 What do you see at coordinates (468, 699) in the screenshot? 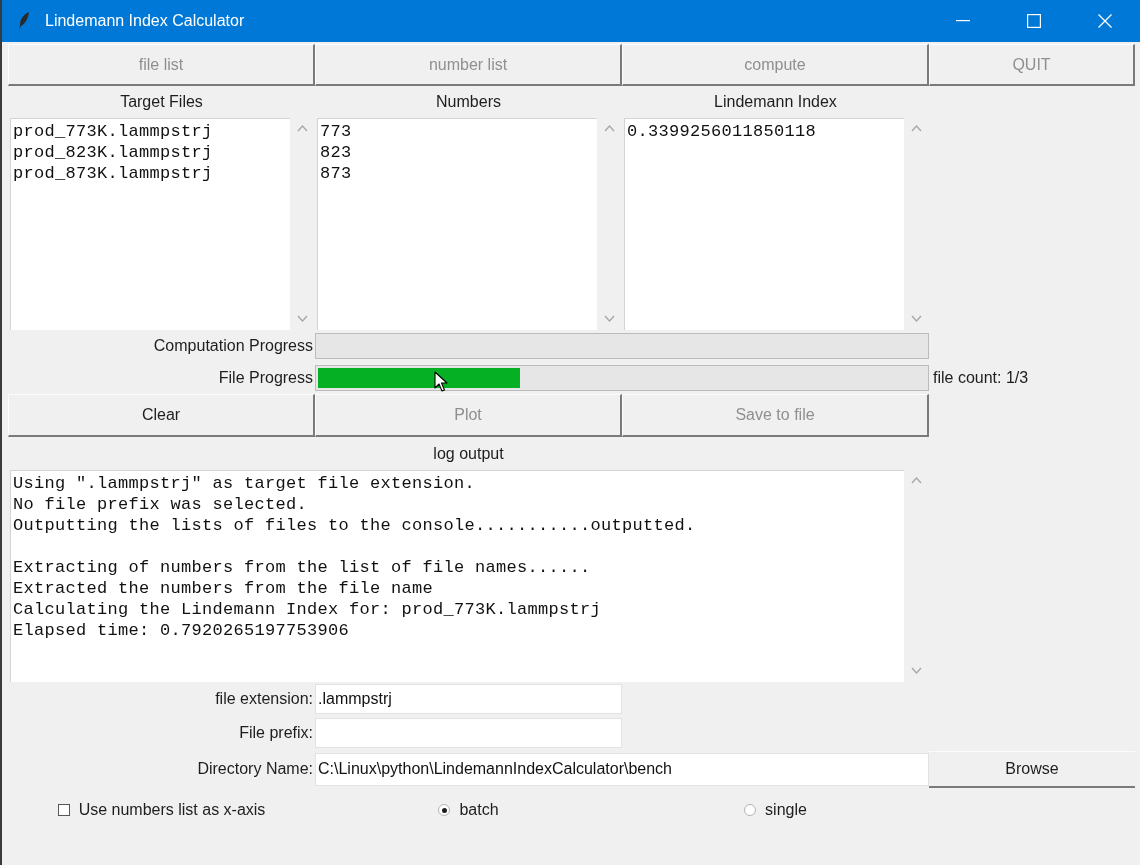
I see `input-field: .lammpstrj` at bounding box center [468, 699].